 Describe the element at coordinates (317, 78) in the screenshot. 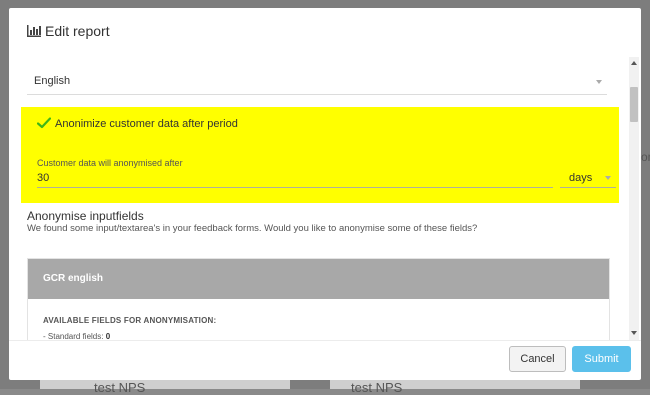

I see `language-select: English` at that location.